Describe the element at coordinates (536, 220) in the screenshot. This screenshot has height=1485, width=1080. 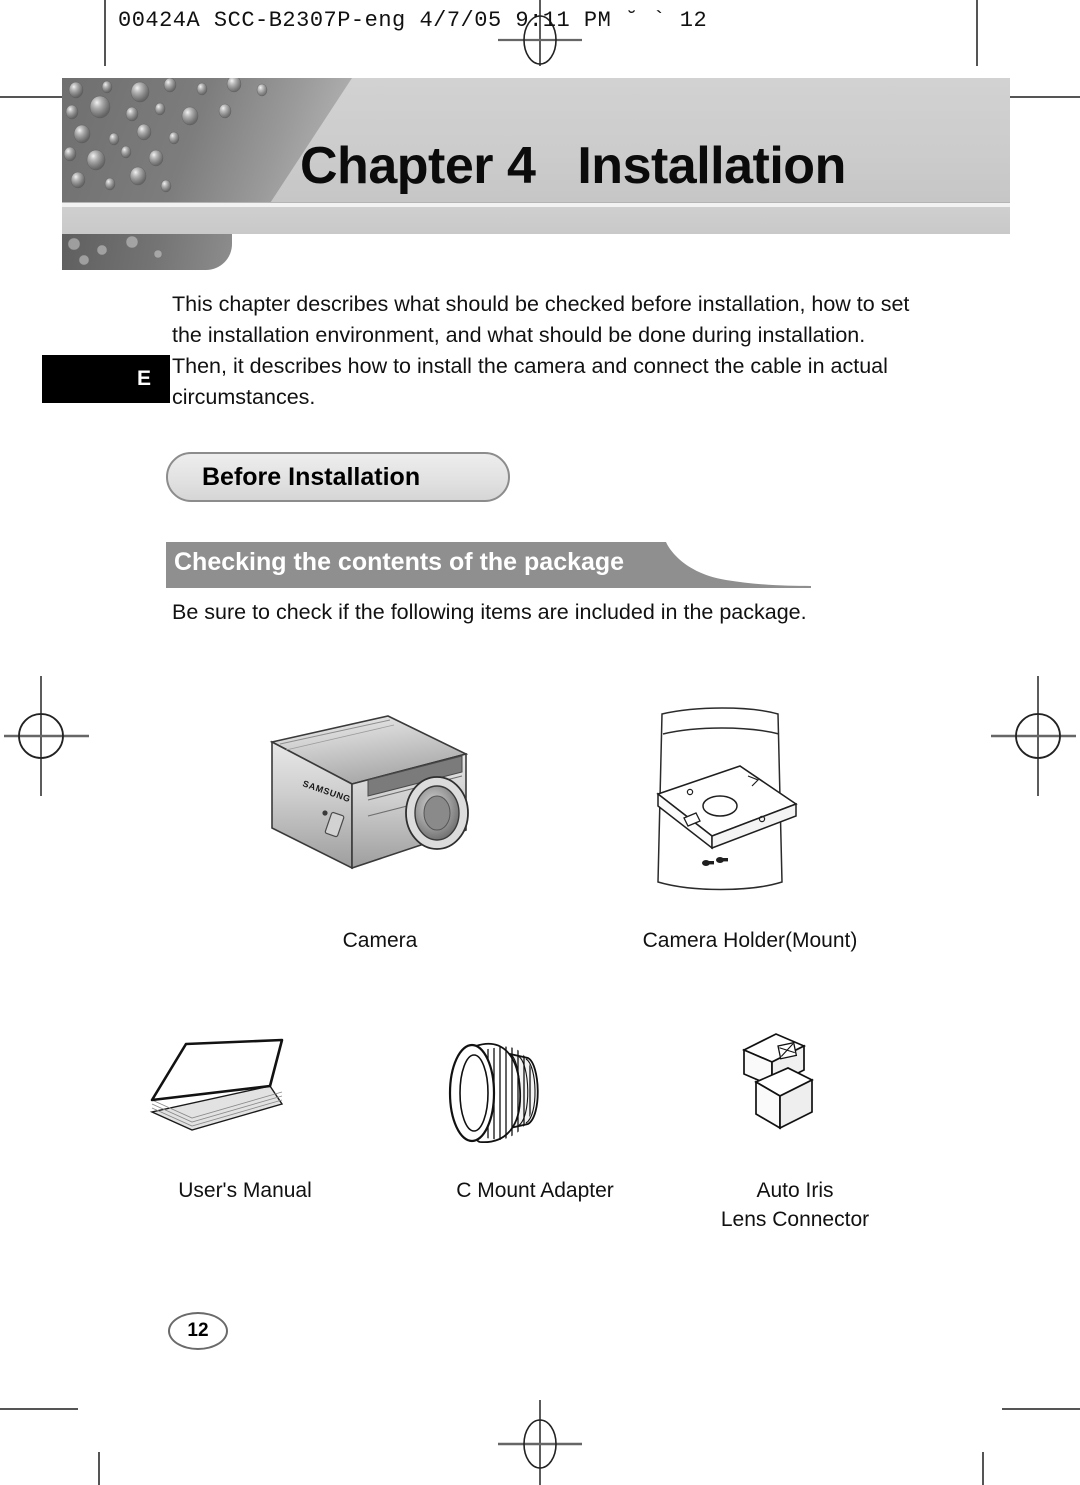
I see `header-secondary-band` at that location.